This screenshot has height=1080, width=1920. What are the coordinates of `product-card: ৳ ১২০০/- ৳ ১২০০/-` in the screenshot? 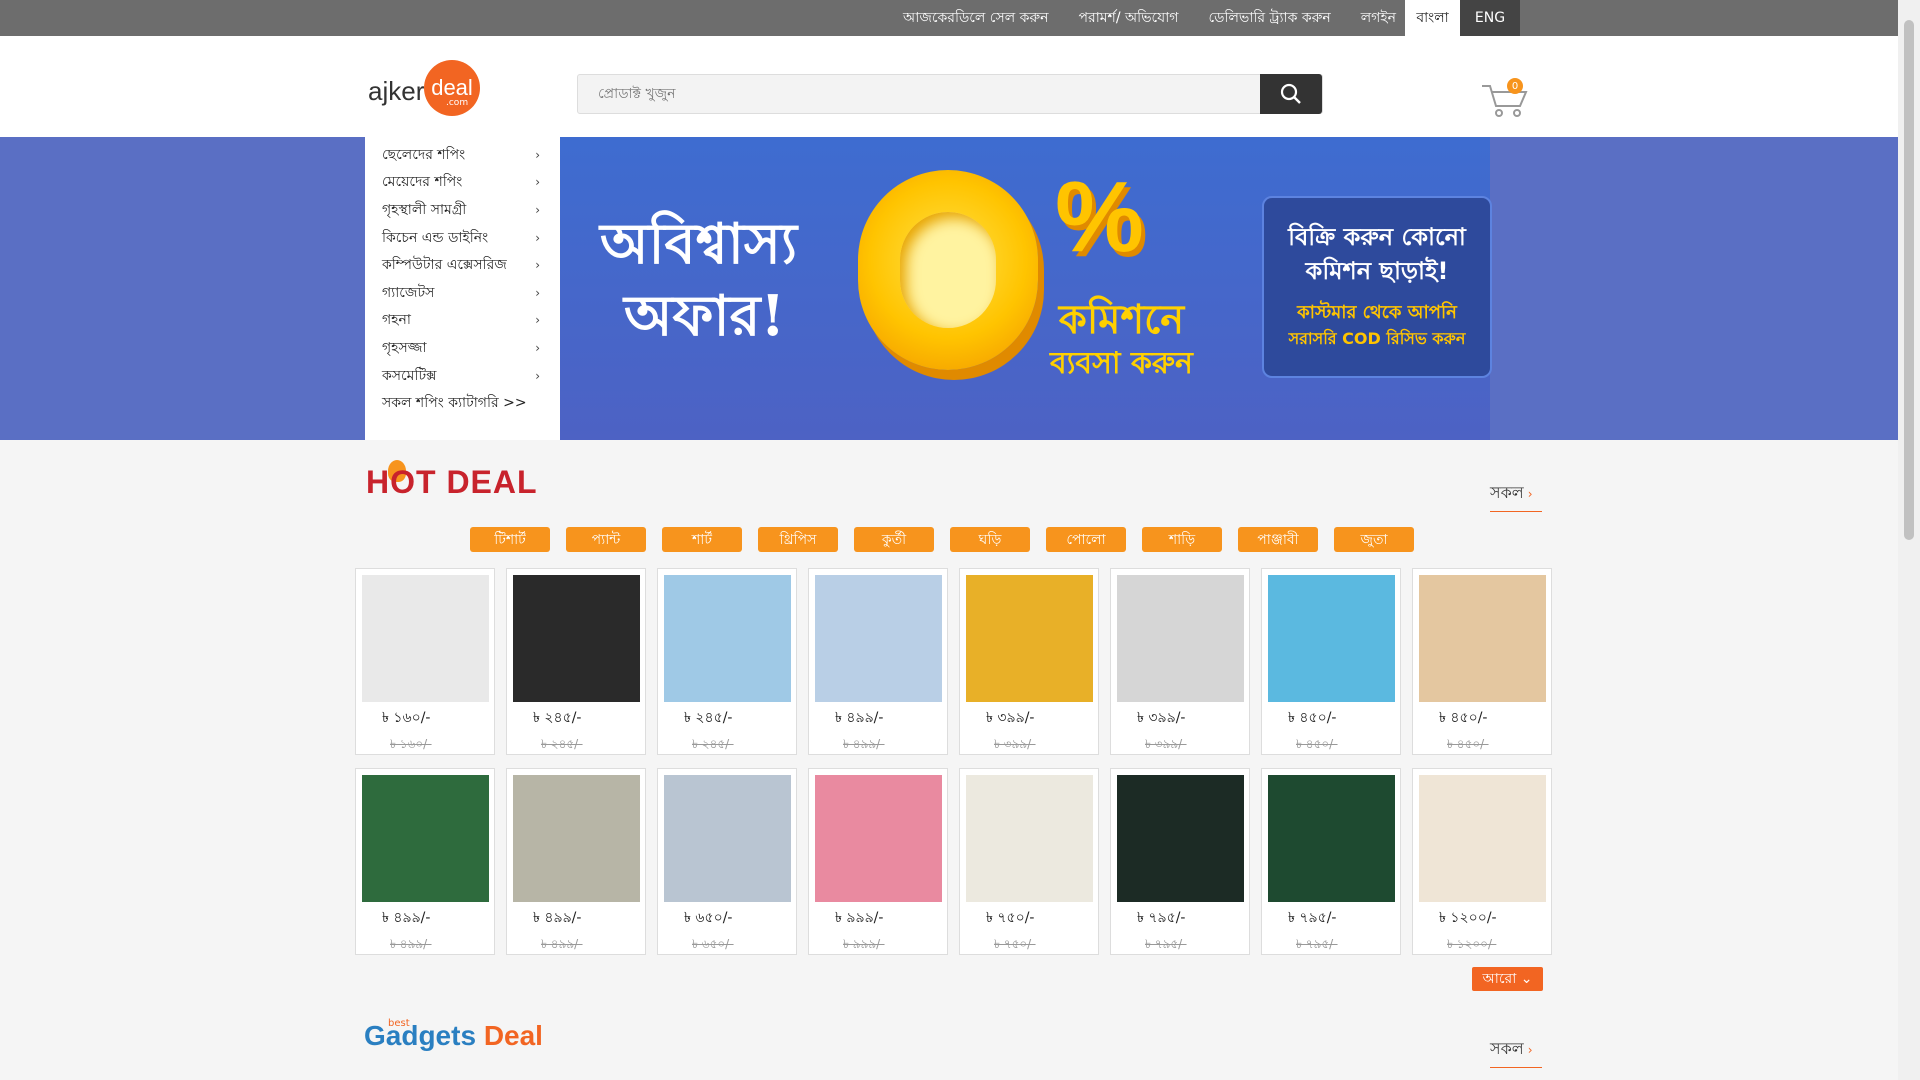 It's located at (1482, 861).